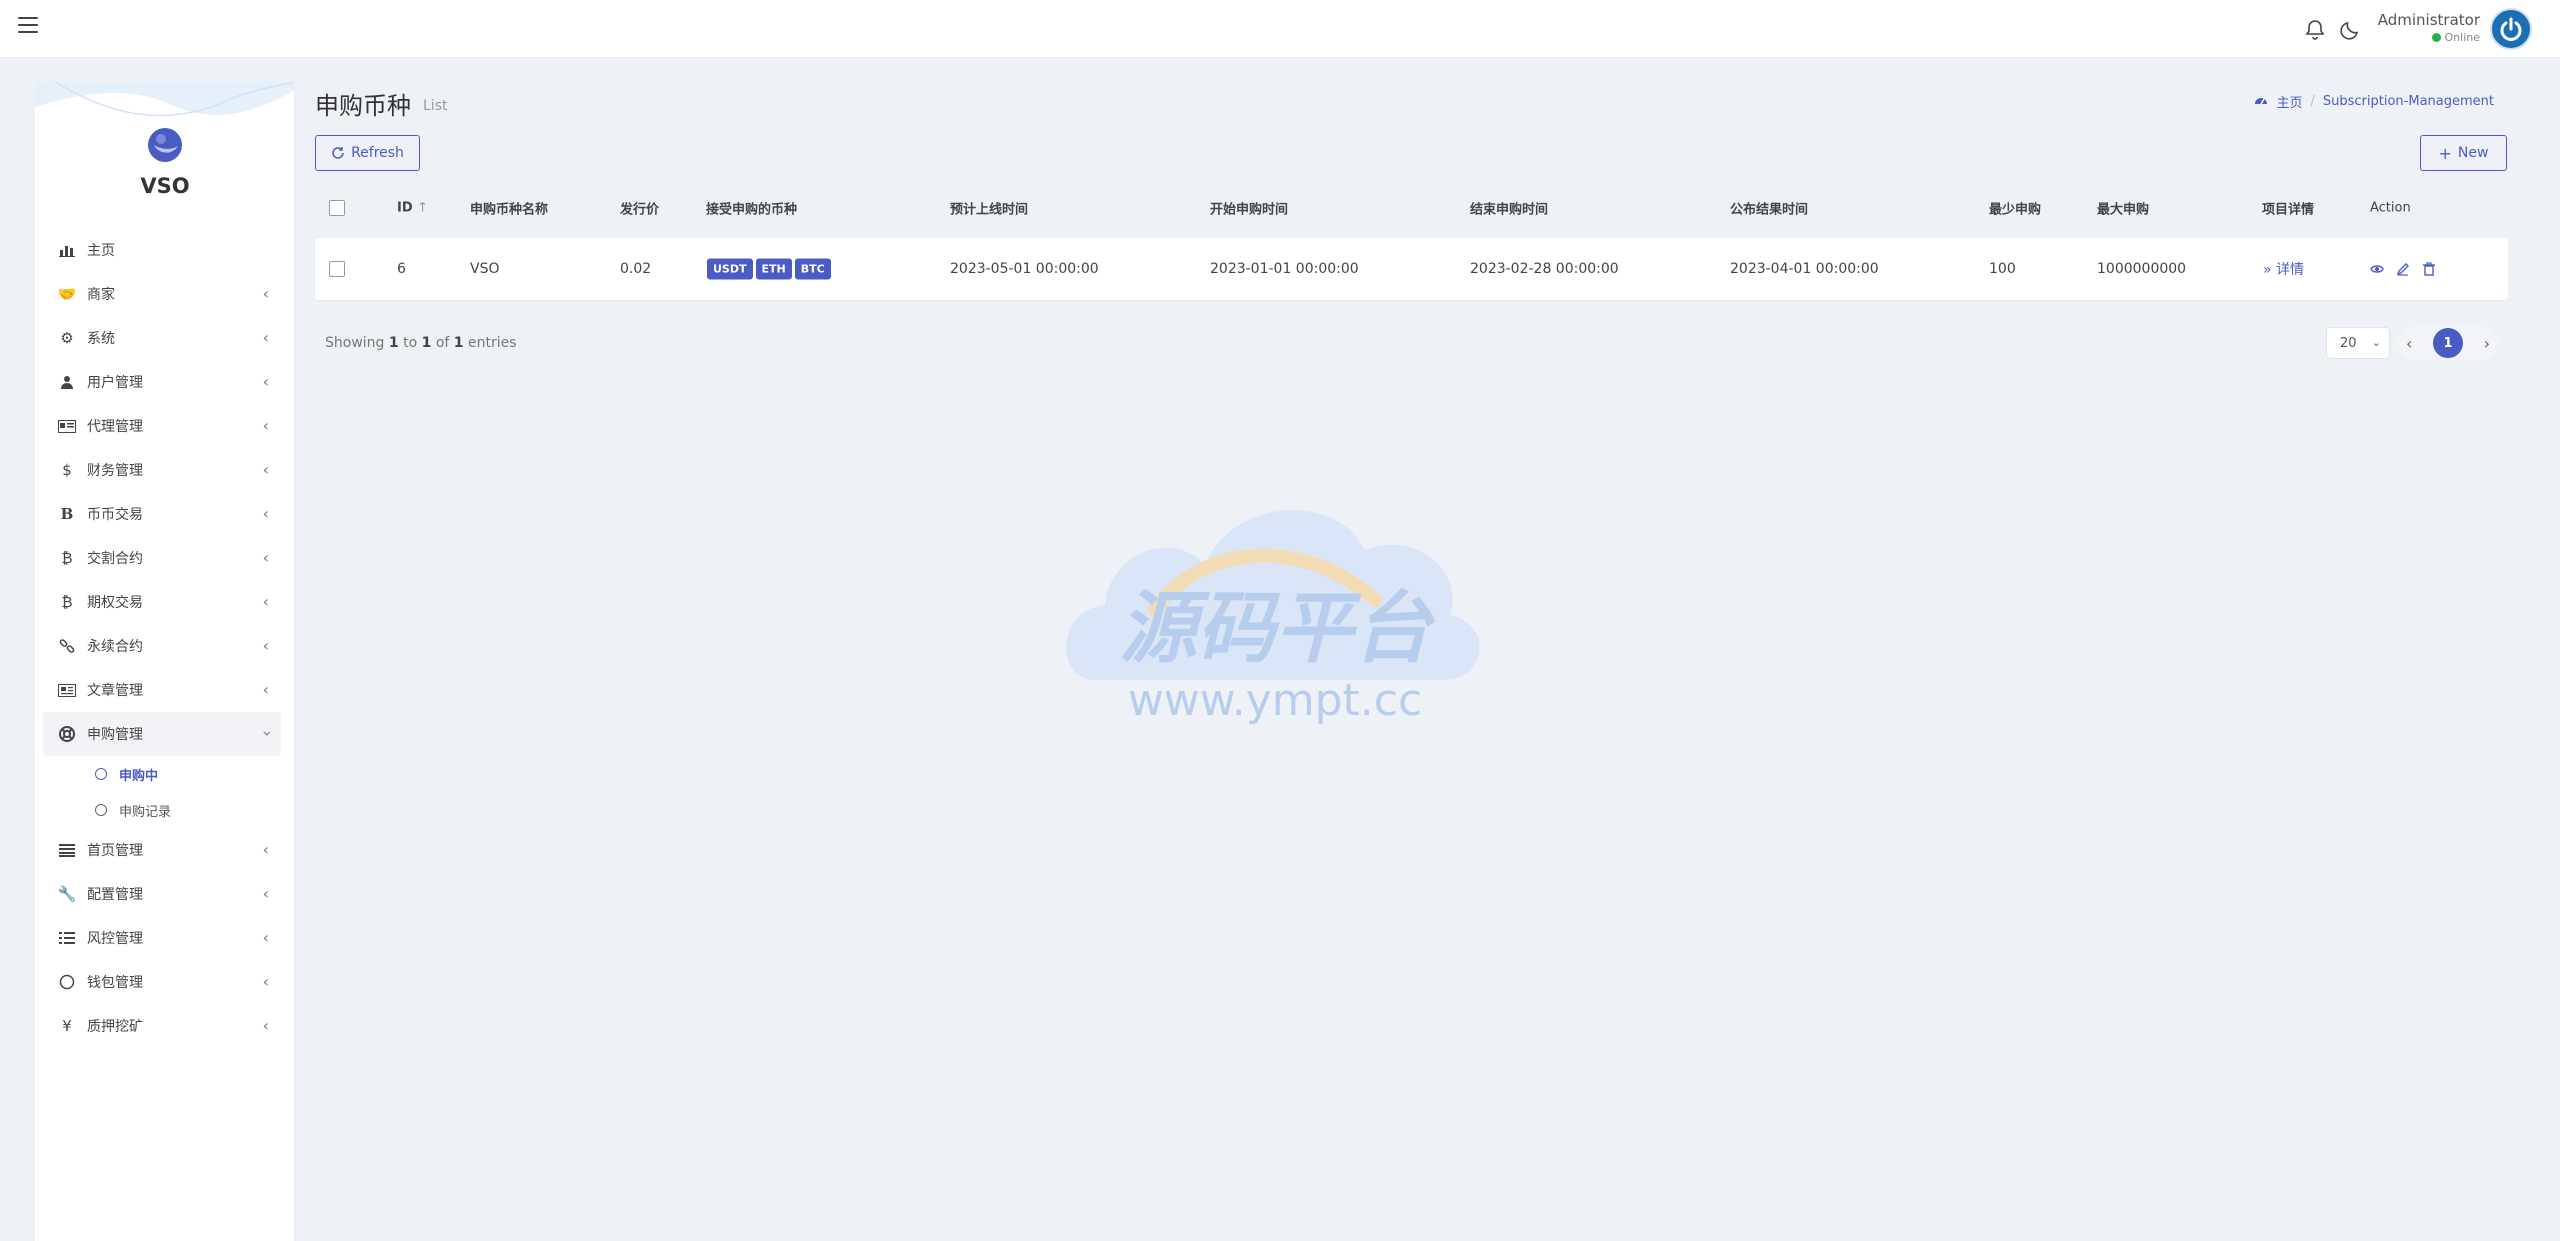 The image size is (2560, 1241). Describe the element at coordinates (115, 647) in the screenshot. I see `sidebar-item-label: 永续合约` at that location.